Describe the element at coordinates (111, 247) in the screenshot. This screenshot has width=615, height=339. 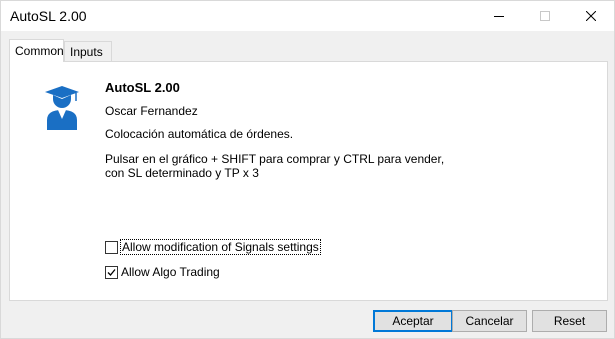
I see `allow-signals-modification-checkbox` at that location.